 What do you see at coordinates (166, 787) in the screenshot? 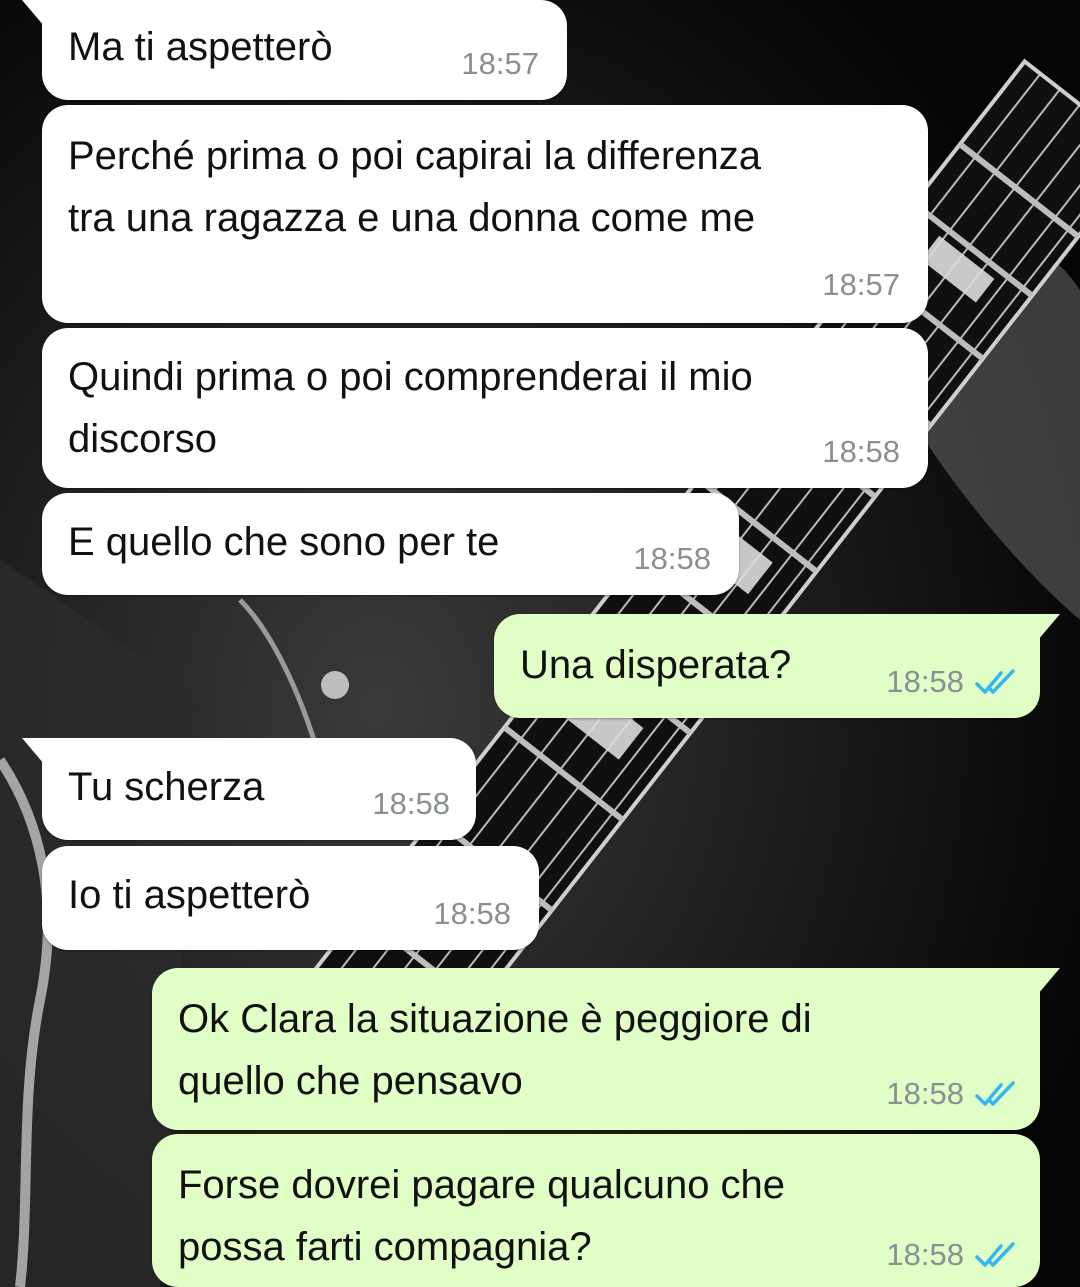
I see `message-text: Tu scherza` at bounding box center [166, 787].